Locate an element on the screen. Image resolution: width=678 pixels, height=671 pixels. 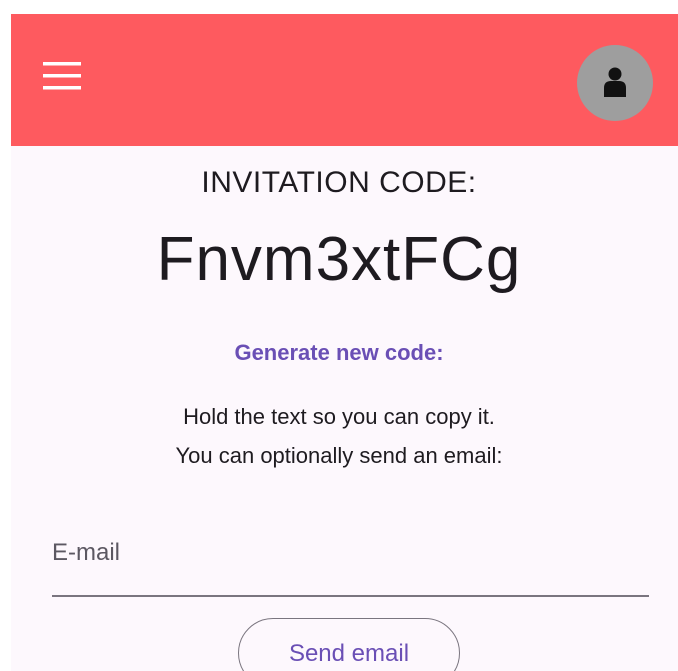
email-field is located at coordinates (350, 554).